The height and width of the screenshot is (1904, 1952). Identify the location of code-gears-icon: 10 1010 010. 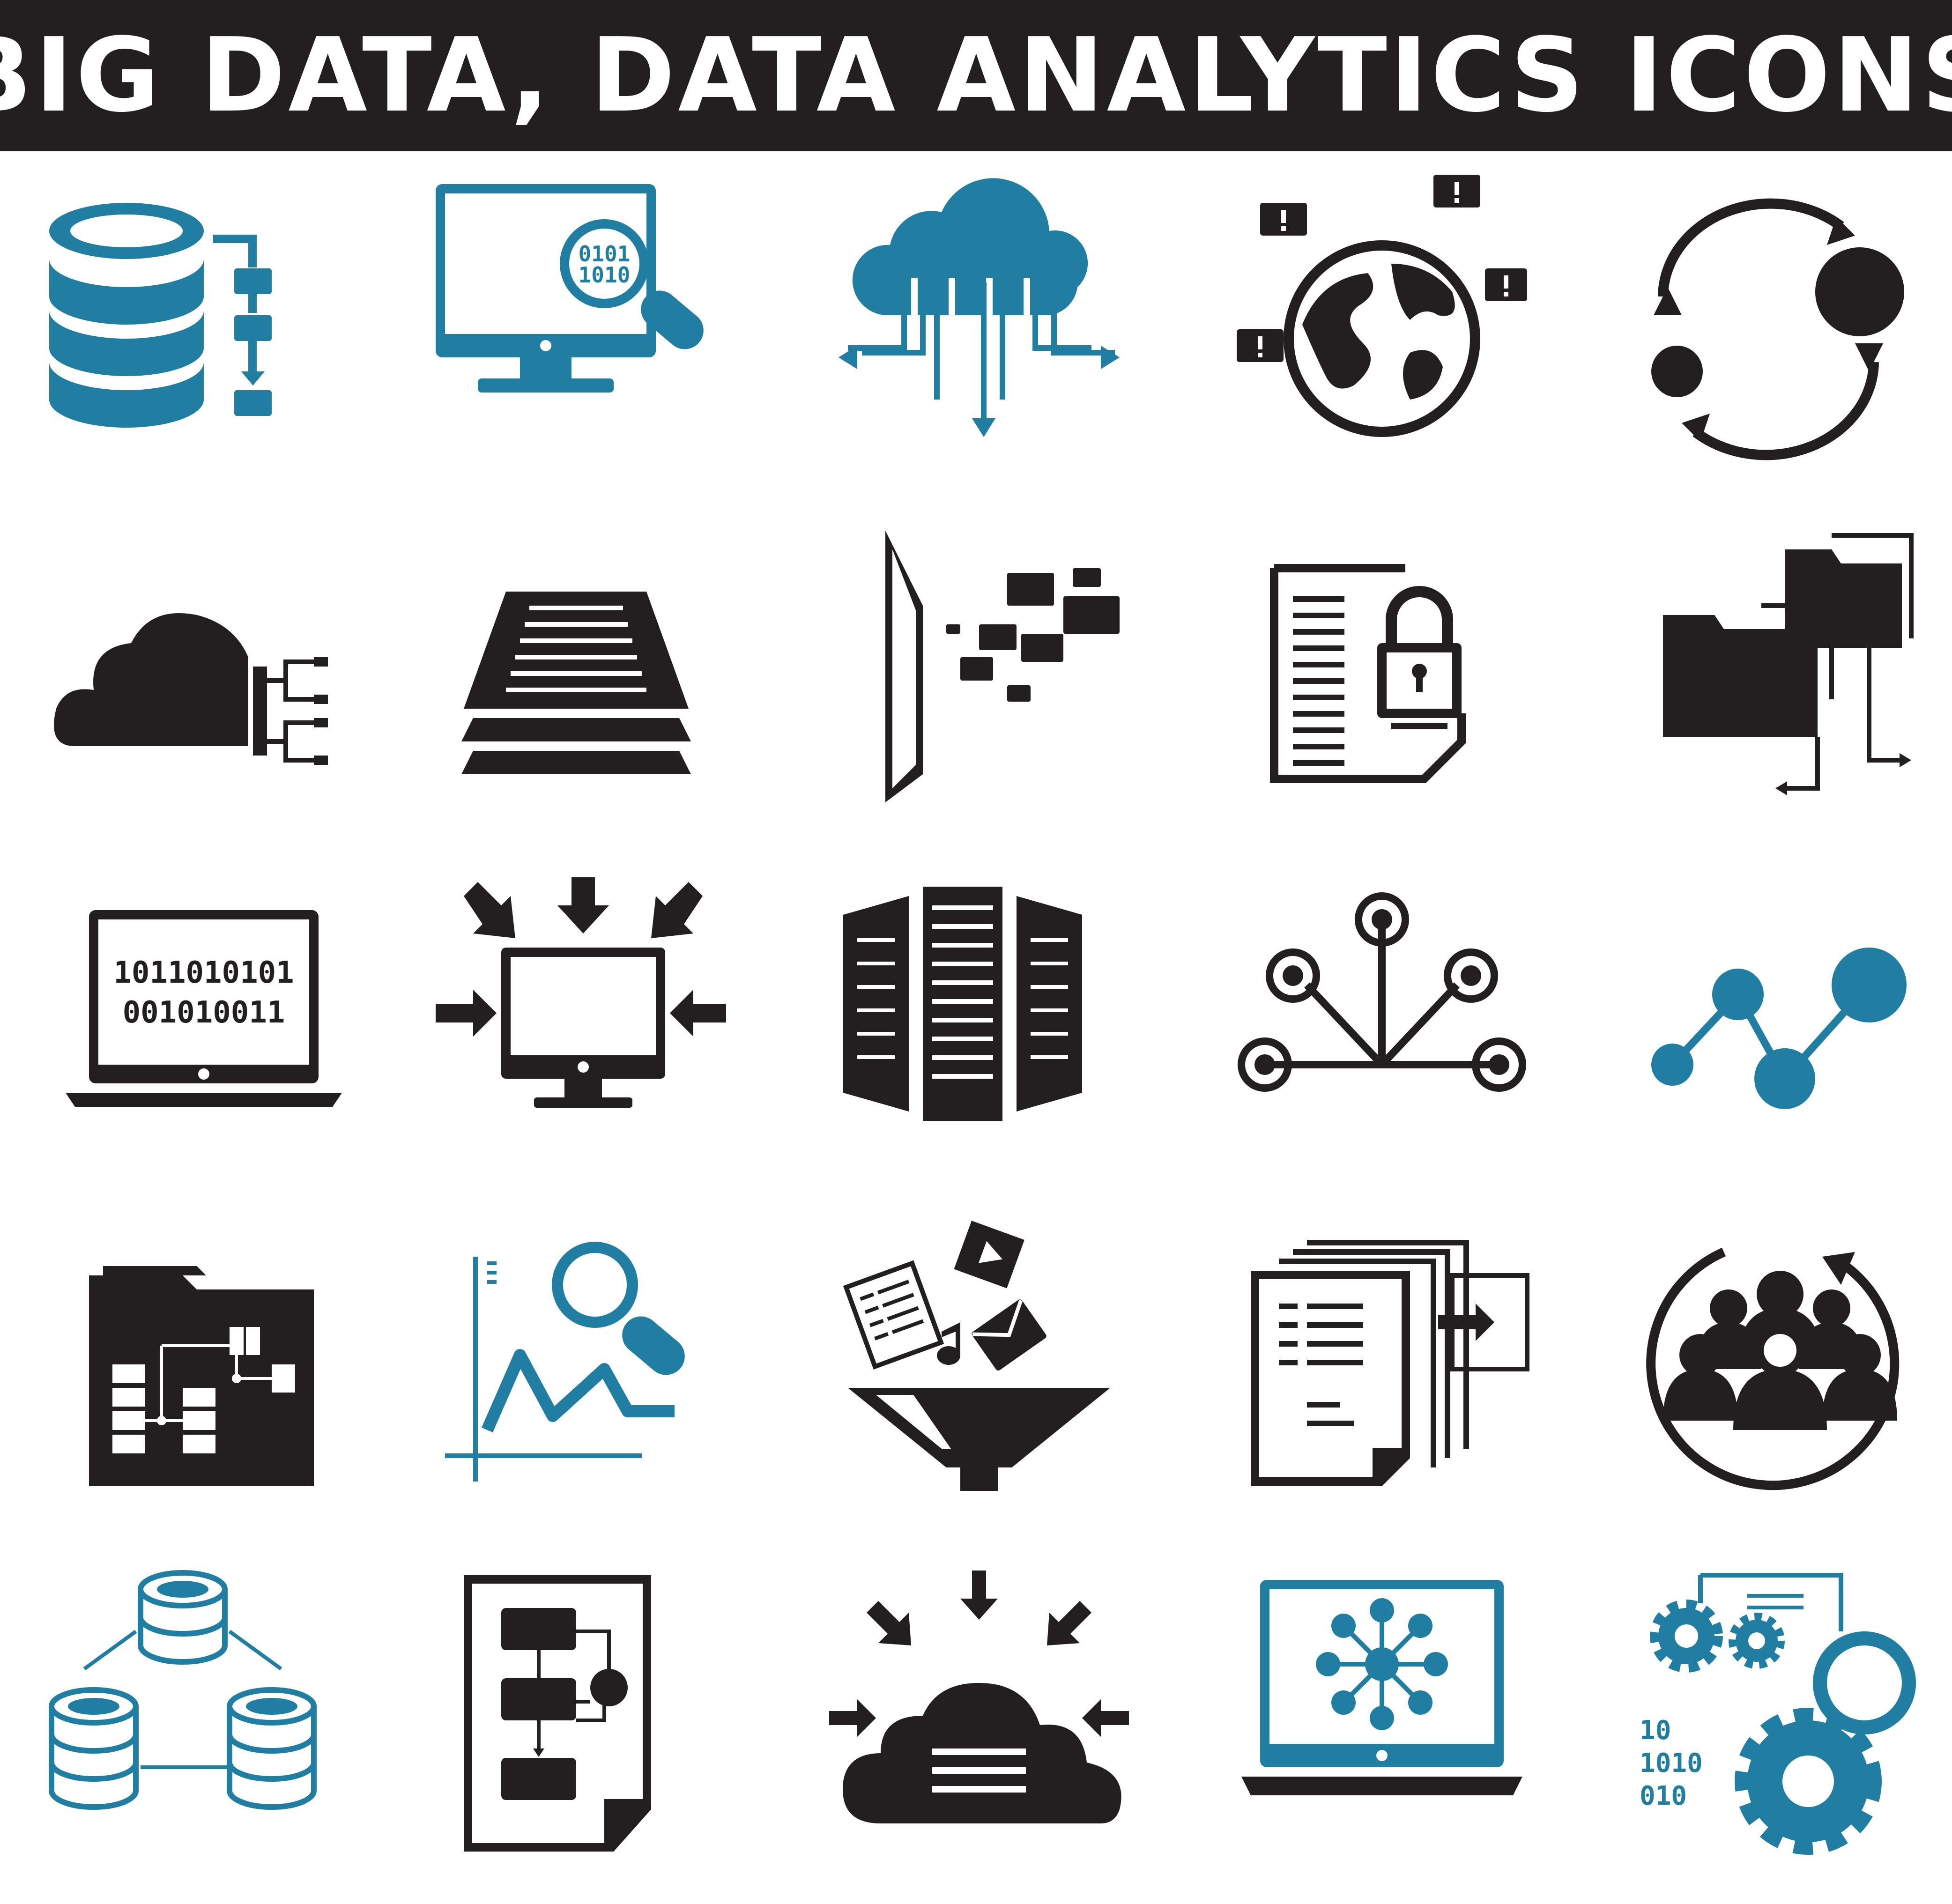
(1774, 1711).